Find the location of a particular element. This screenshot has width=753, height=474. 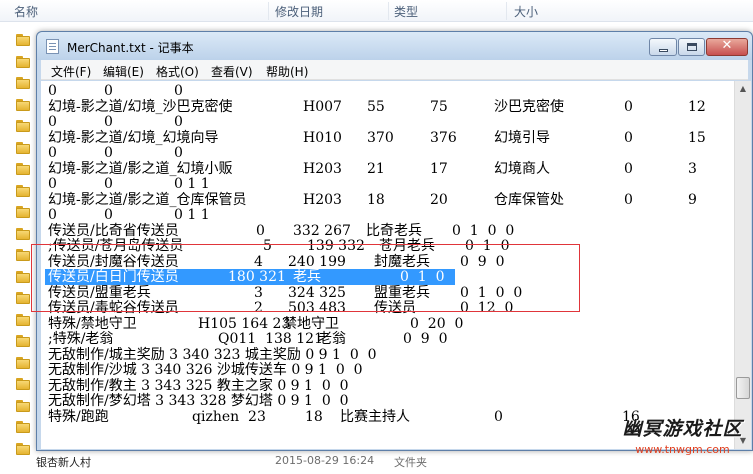

text-cell: Q011 138 121 is located at coordinates (270, 339).